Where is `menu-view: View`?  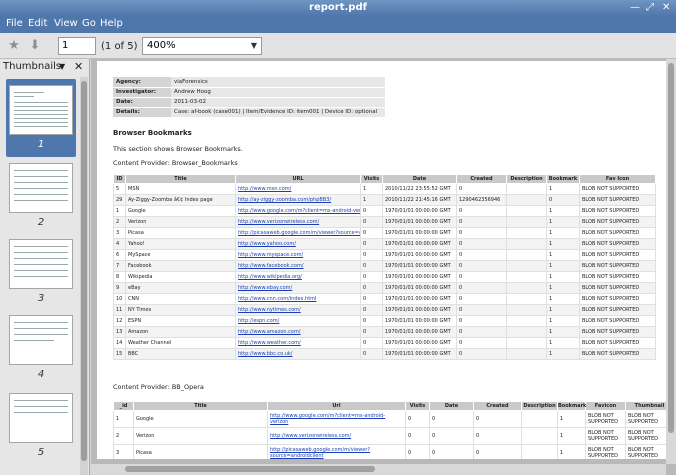
menu-view: View is located at coordinates (66, 23).